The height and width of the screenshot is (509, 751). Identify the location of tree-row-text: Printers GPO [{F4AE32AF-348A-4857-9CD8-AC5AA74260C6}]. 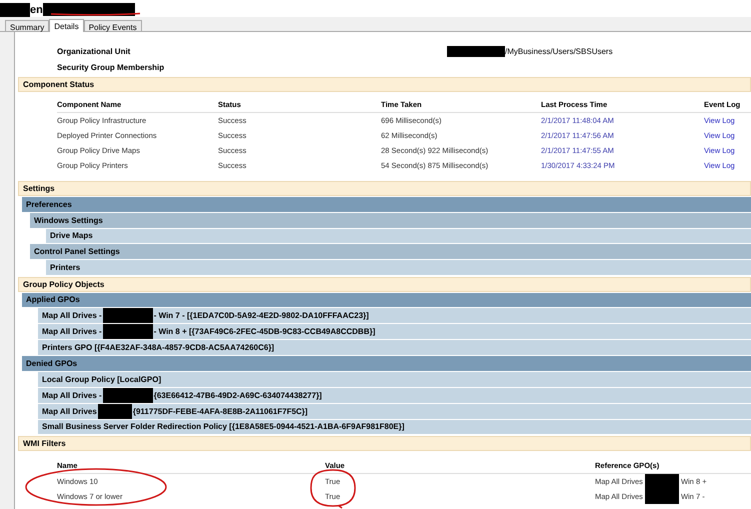
(158, 347).